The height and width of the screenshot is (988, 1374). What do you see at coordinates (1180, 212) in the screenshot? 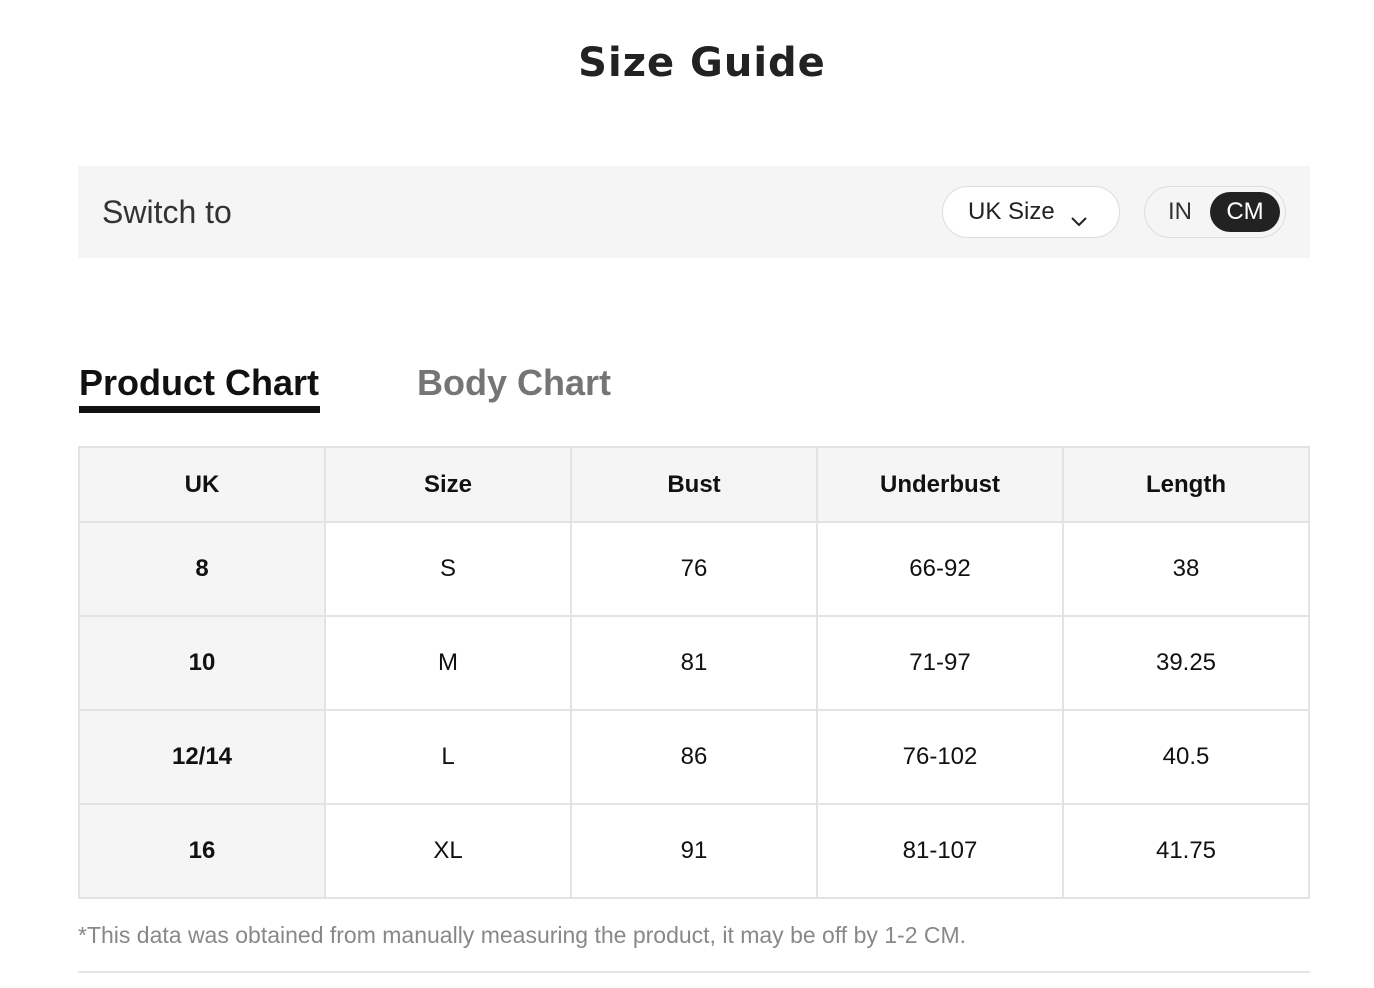
I see `unit-option-in: IN` at bounding box center [1180, 212].